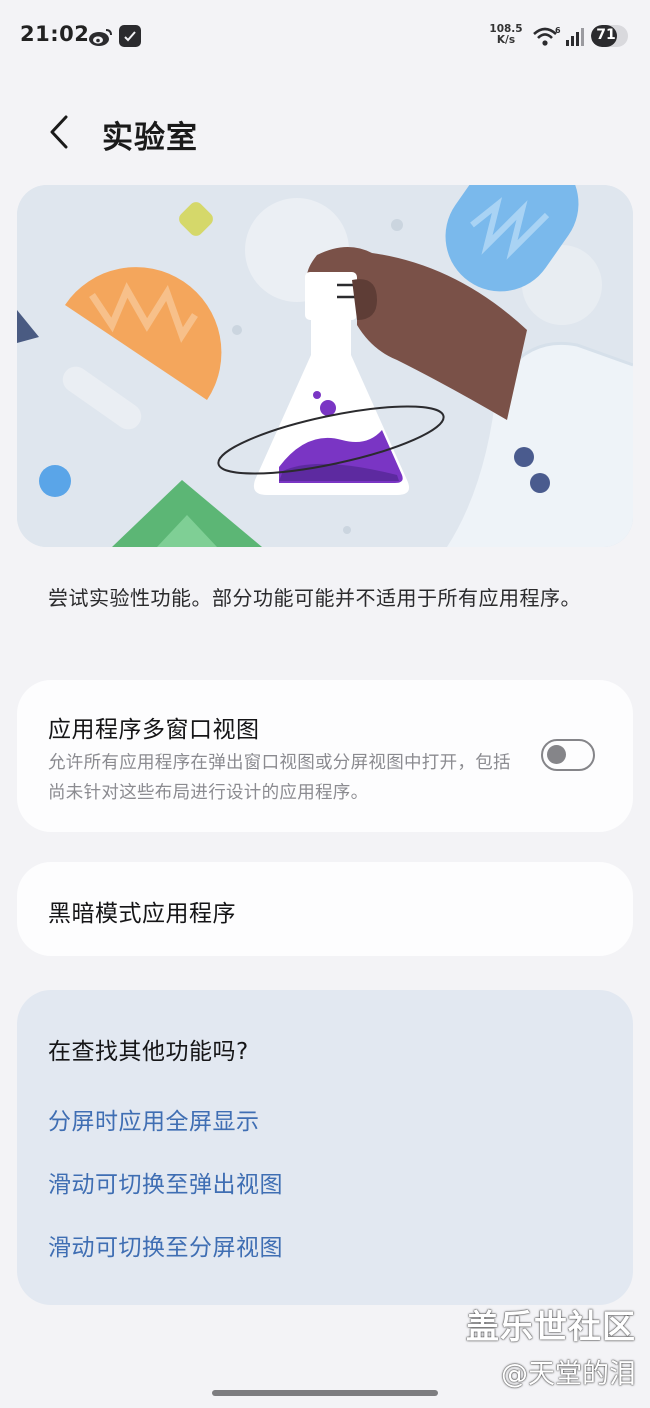 The image size is (650, 1408). Describe the element at coordinates (325, 1393) in the screenshot. I see `home-indicator` at that location.